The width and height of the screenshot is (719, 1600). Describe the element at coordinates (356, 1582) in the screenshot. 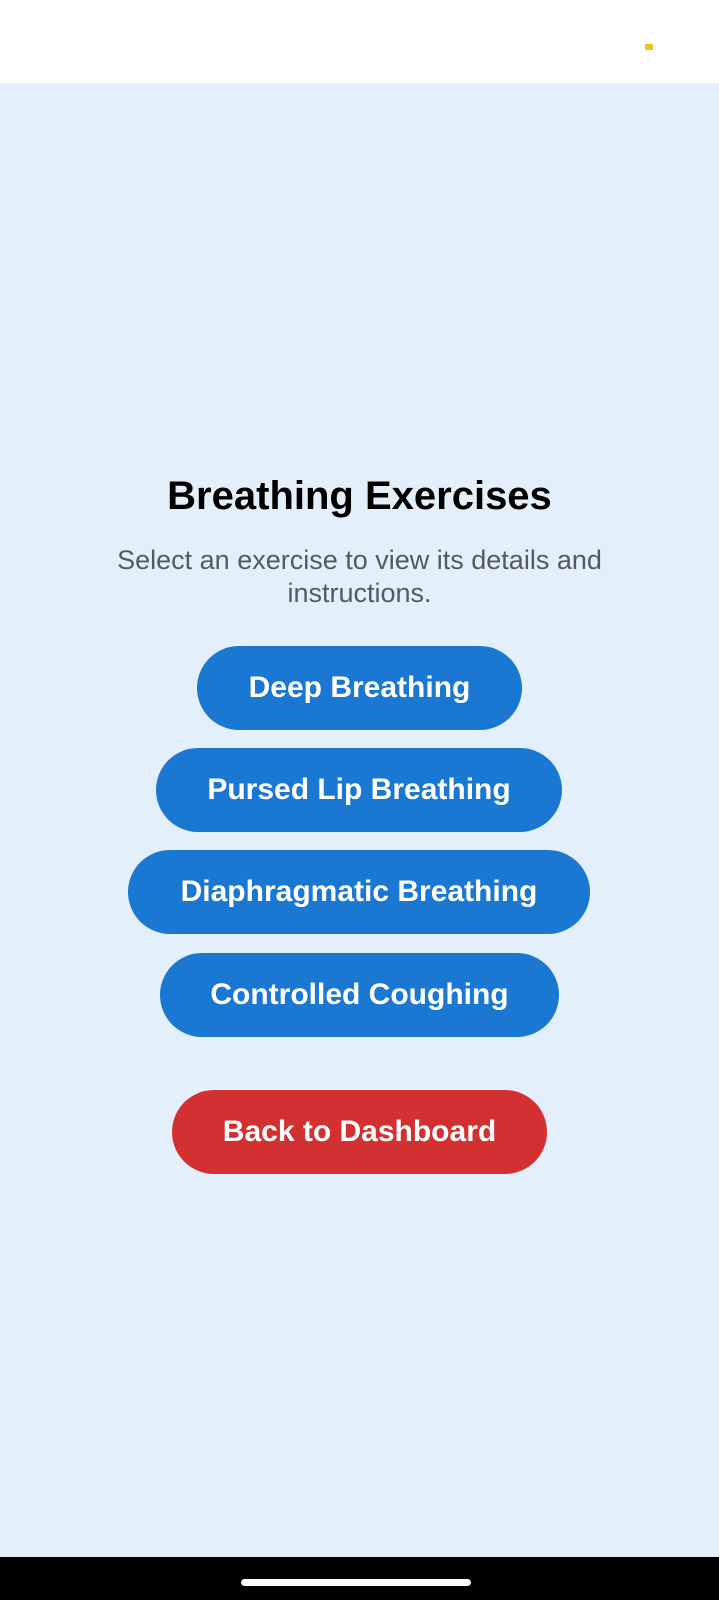

I see `home-indicator` at that location.